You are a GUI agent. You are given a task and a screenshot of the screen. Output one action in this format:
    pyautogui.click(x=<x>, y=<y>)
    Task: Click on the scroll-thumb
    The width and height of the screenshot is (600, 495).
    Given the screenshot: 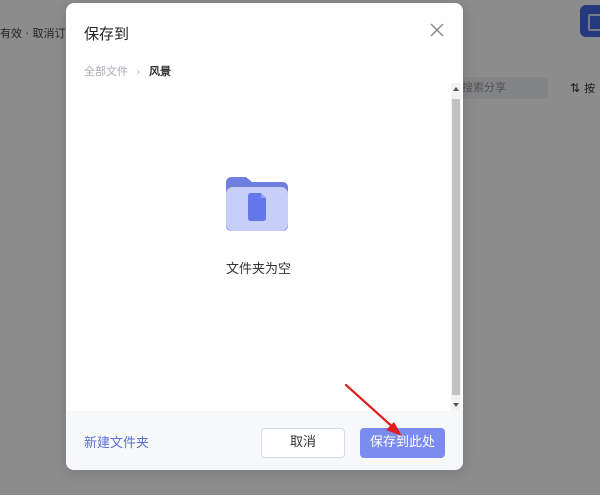 What is the action you would take?
    pyautogui.click(x=456, y=247)
    